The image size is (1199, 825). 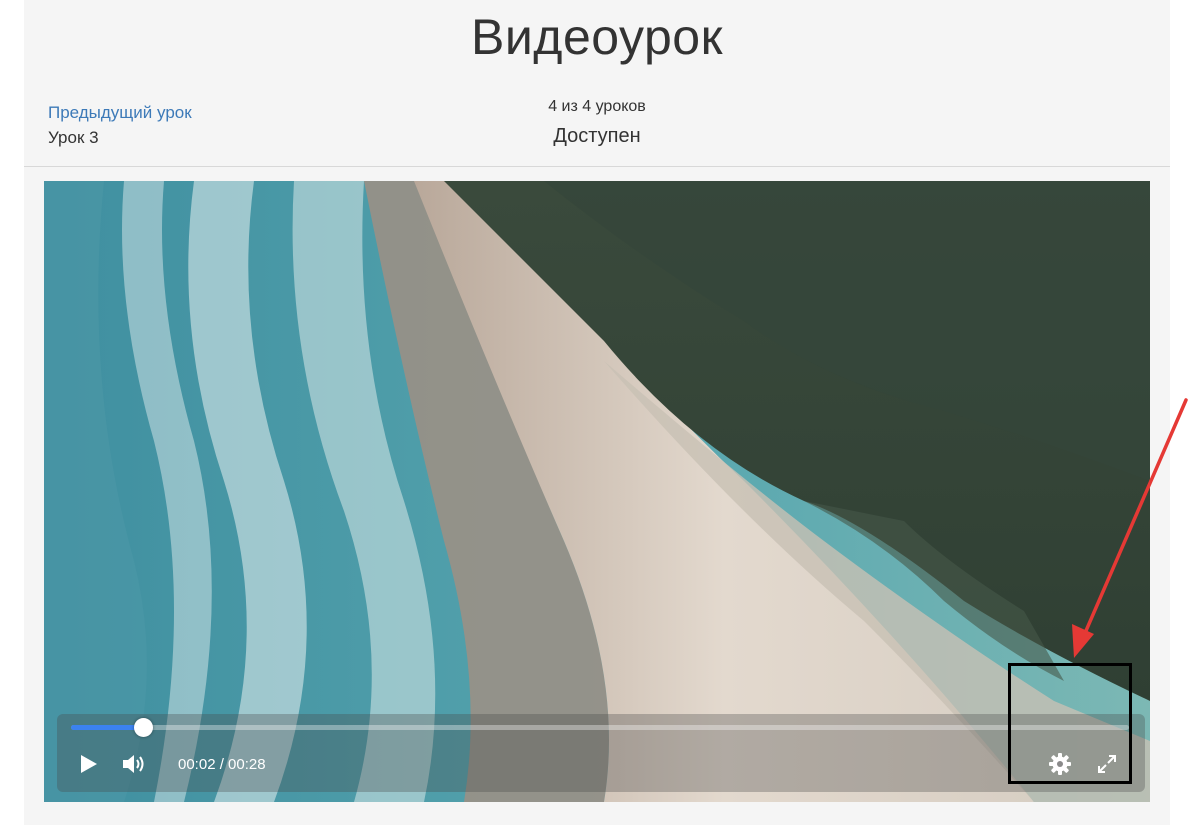 I want to click on play-icon, so click(x=89, y=764).